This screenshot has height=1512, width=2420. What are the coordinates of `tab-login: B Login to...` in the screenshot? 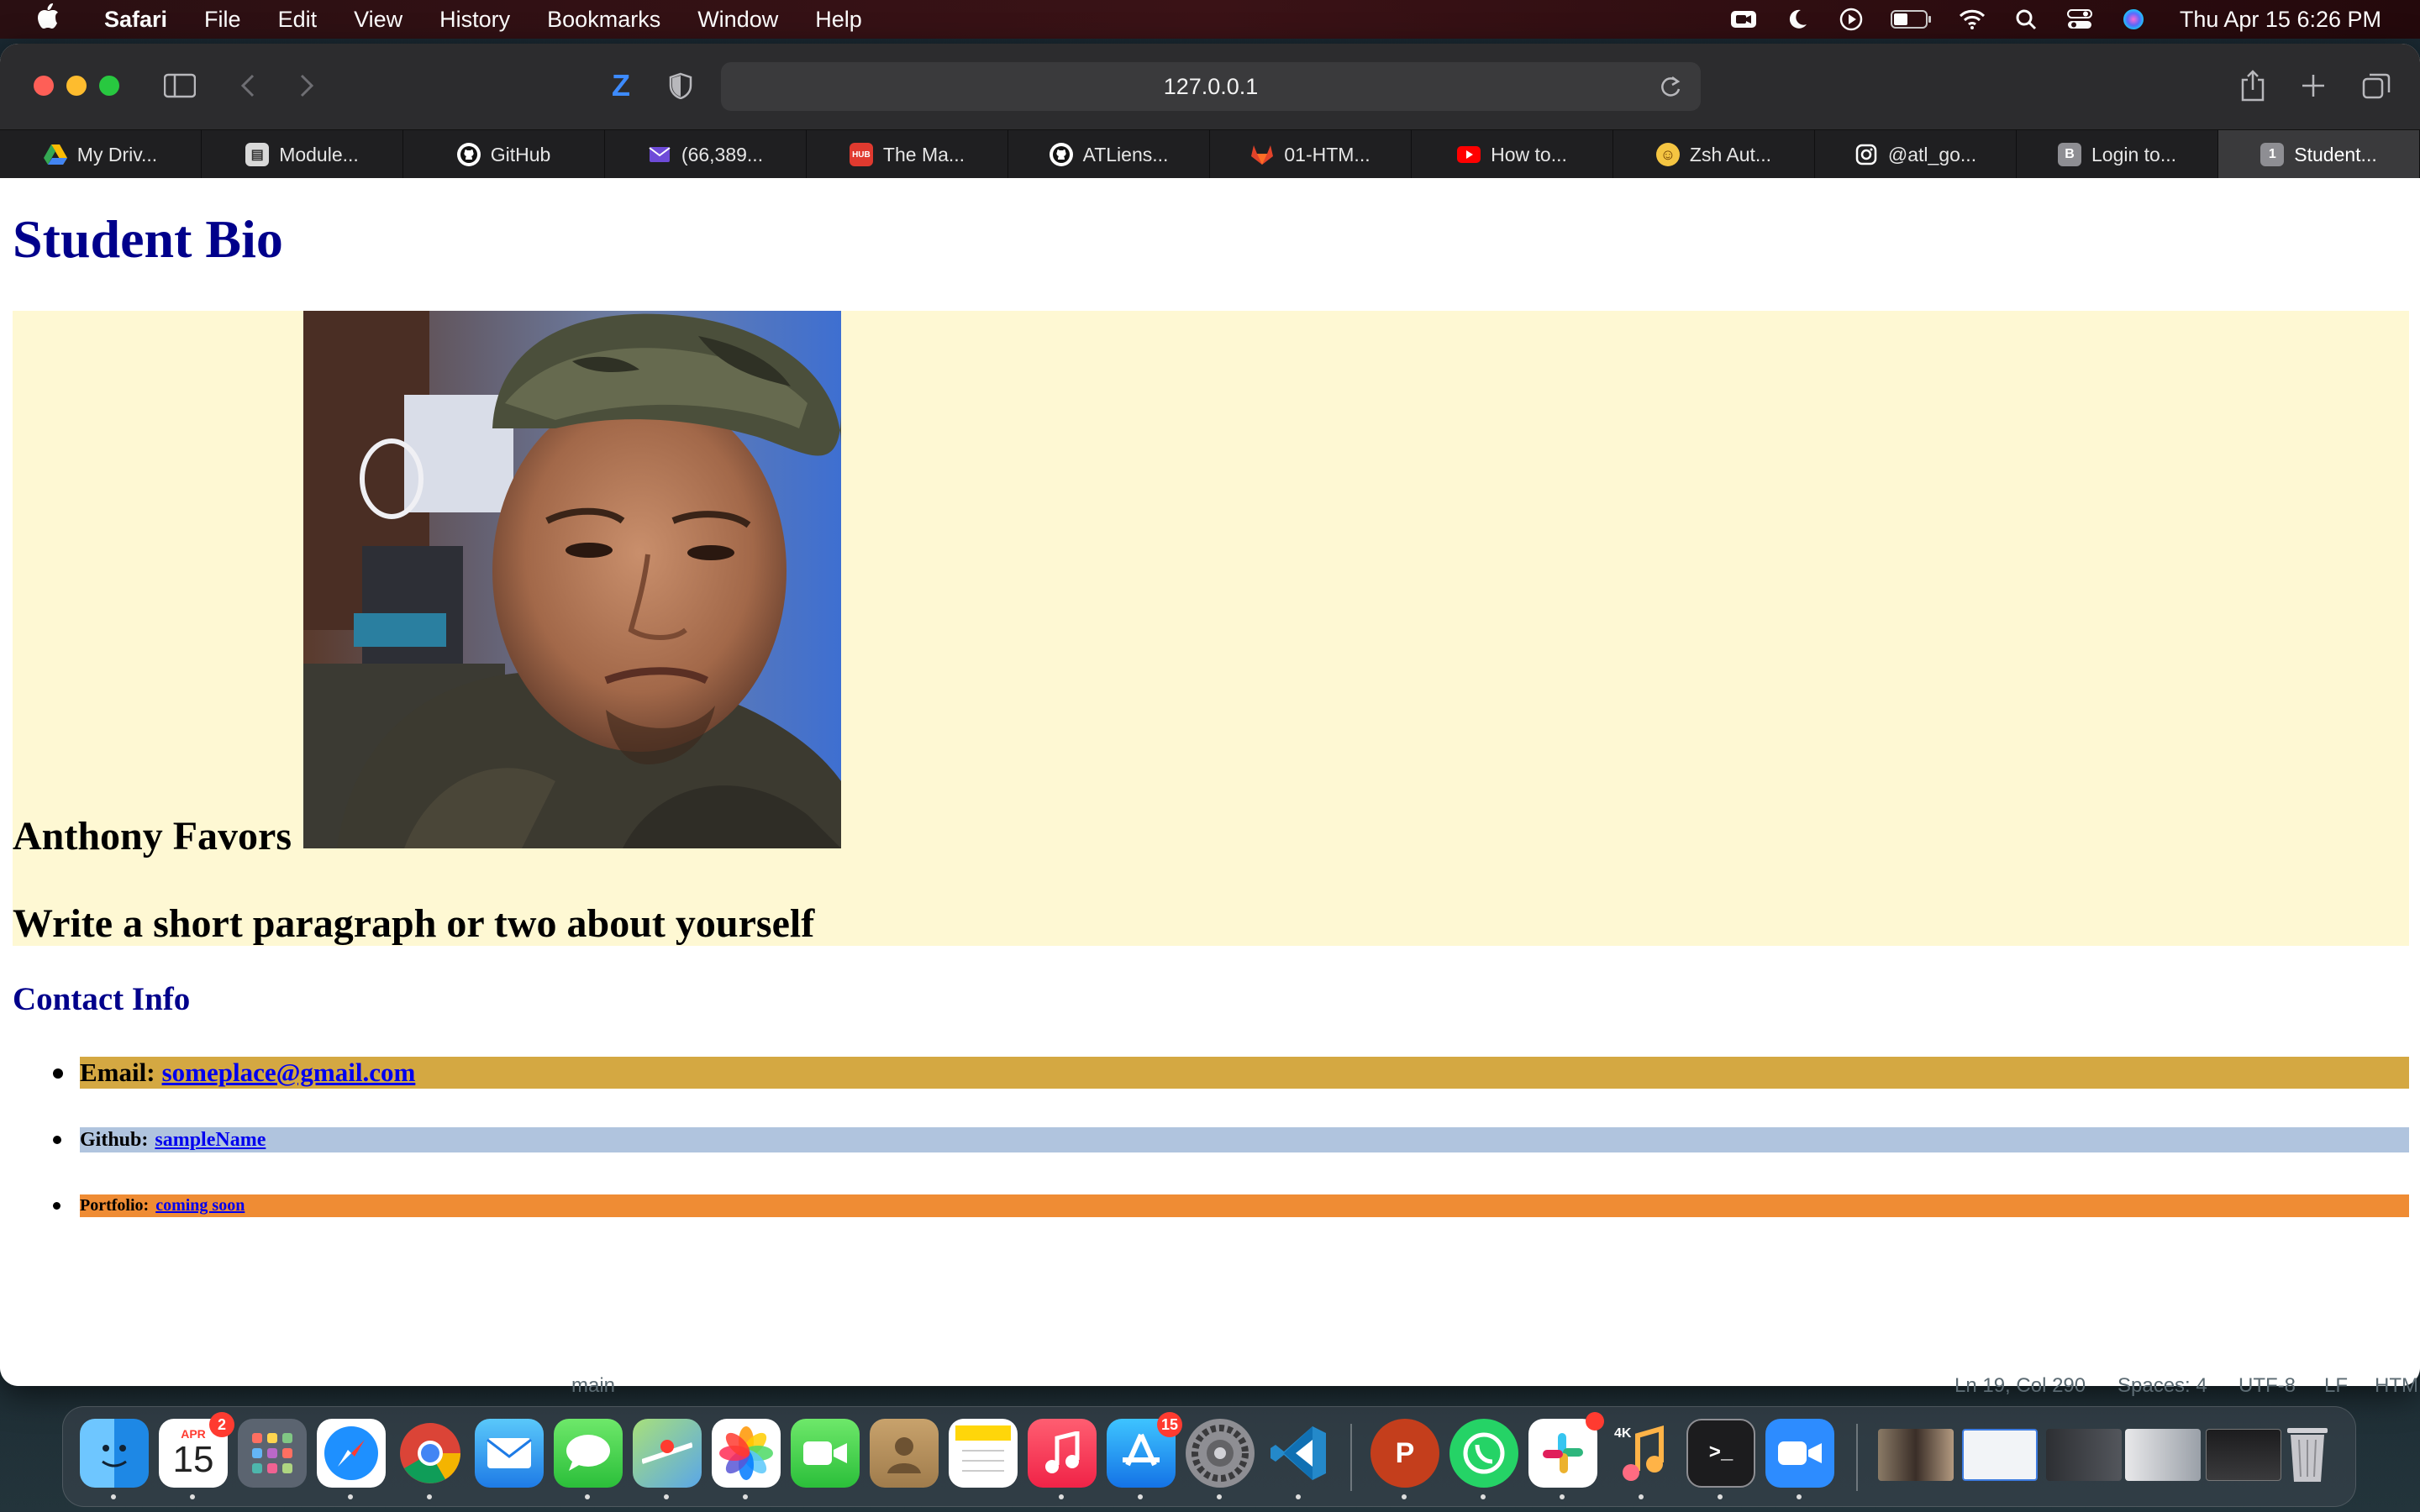 It's located at (2117, 154).